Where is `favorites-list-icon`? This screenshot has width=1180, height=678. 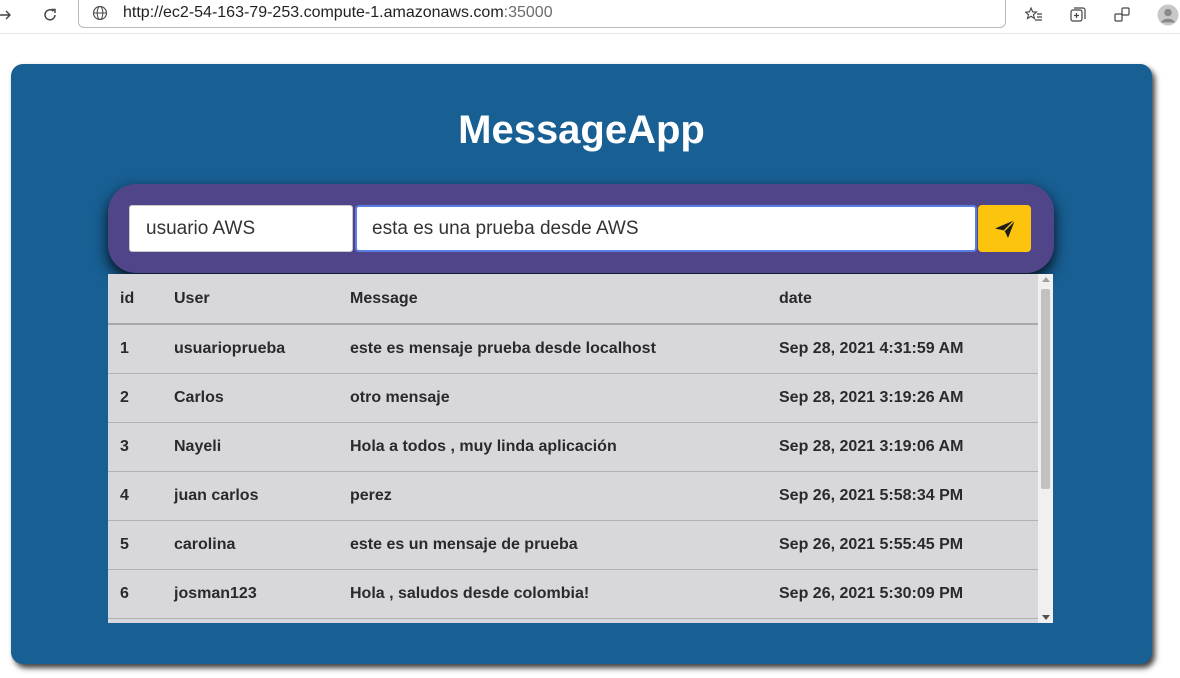
favorites-list-icon is located at coordinates (1034, 15).